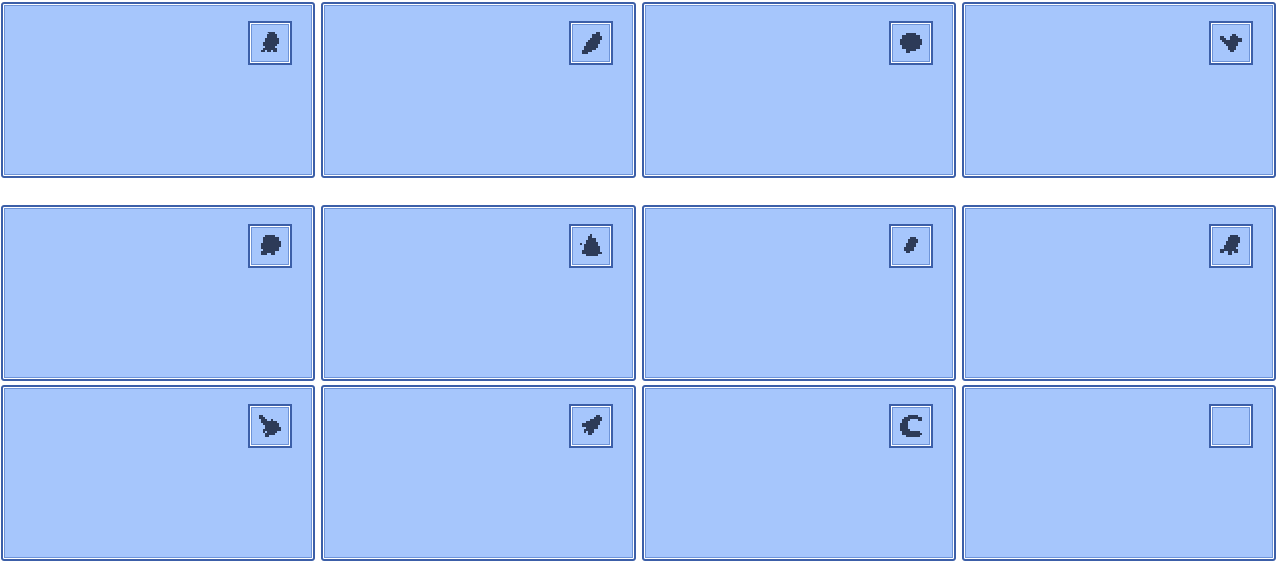 This screenshot has width=1280, height=564. I want to click on leaf-silhouette-icon, so click(591, 43).